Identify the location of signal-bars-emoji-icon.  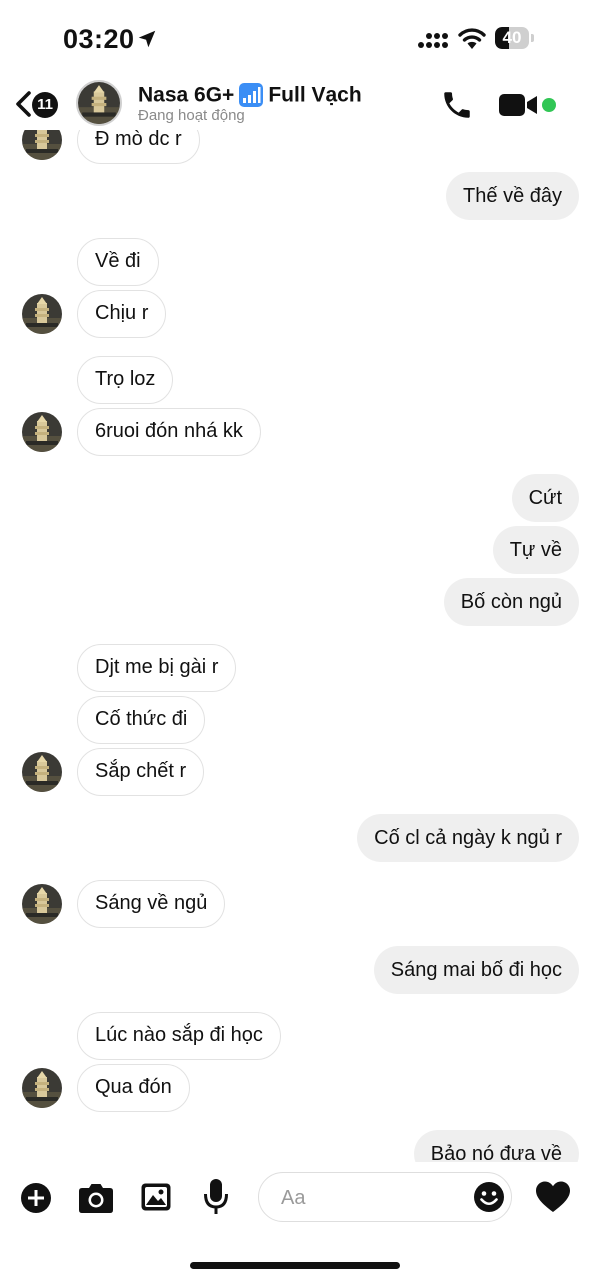
(251, 95).